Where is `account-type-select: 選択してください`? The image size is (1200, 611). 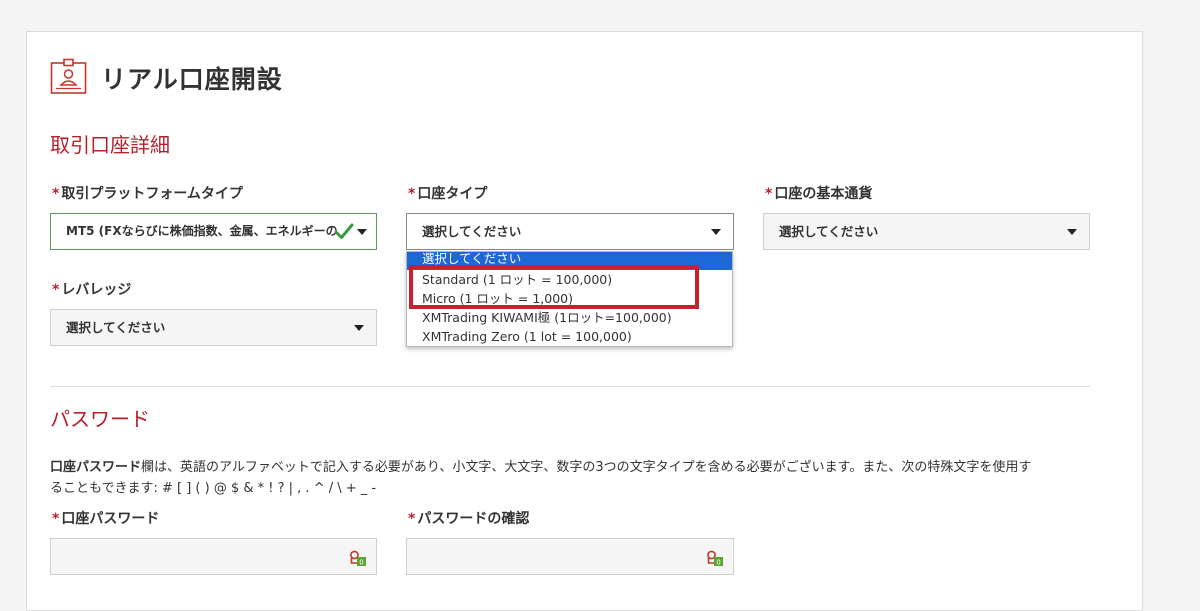
account-type-select: 選択してください is located at coordinates (570, 231).